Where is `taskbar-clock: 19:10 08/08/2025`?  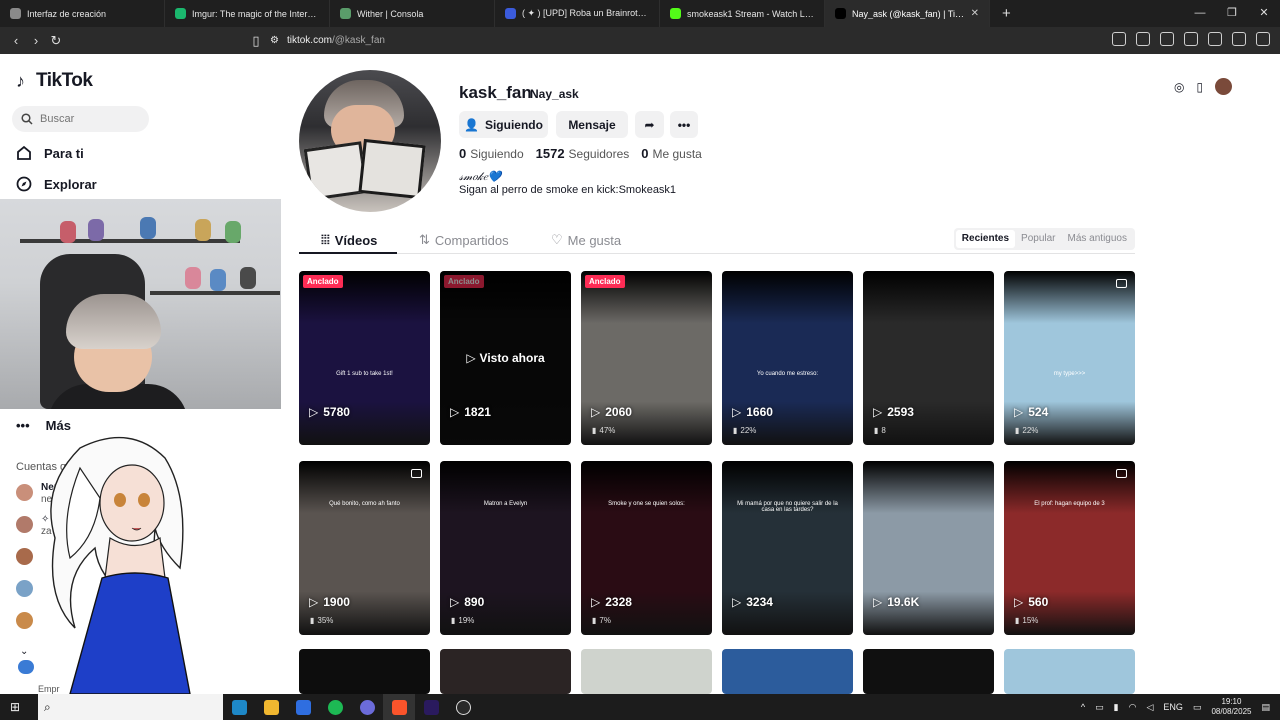
taskbar-clock: 19:10 08/08/2025 is located at coordinates (1231, 707).